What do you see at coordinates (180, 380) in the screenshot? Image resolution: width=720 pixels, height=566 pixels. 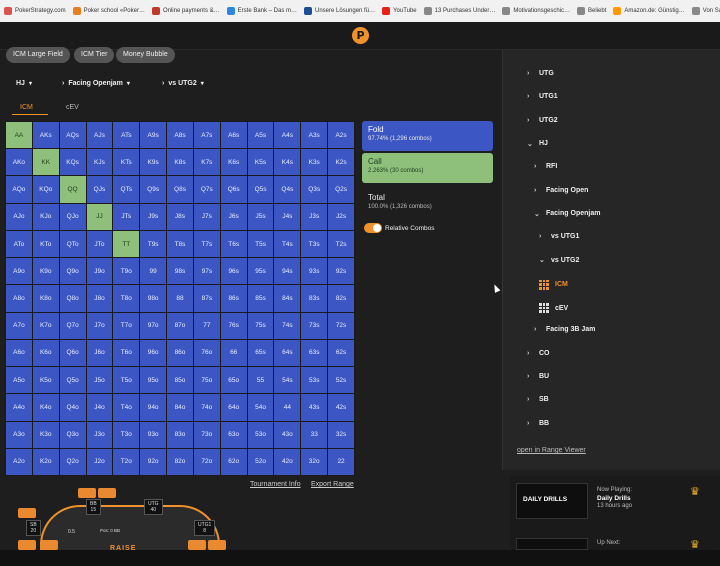 I see `range-cell: 85o` at bounding box center [180, 380].